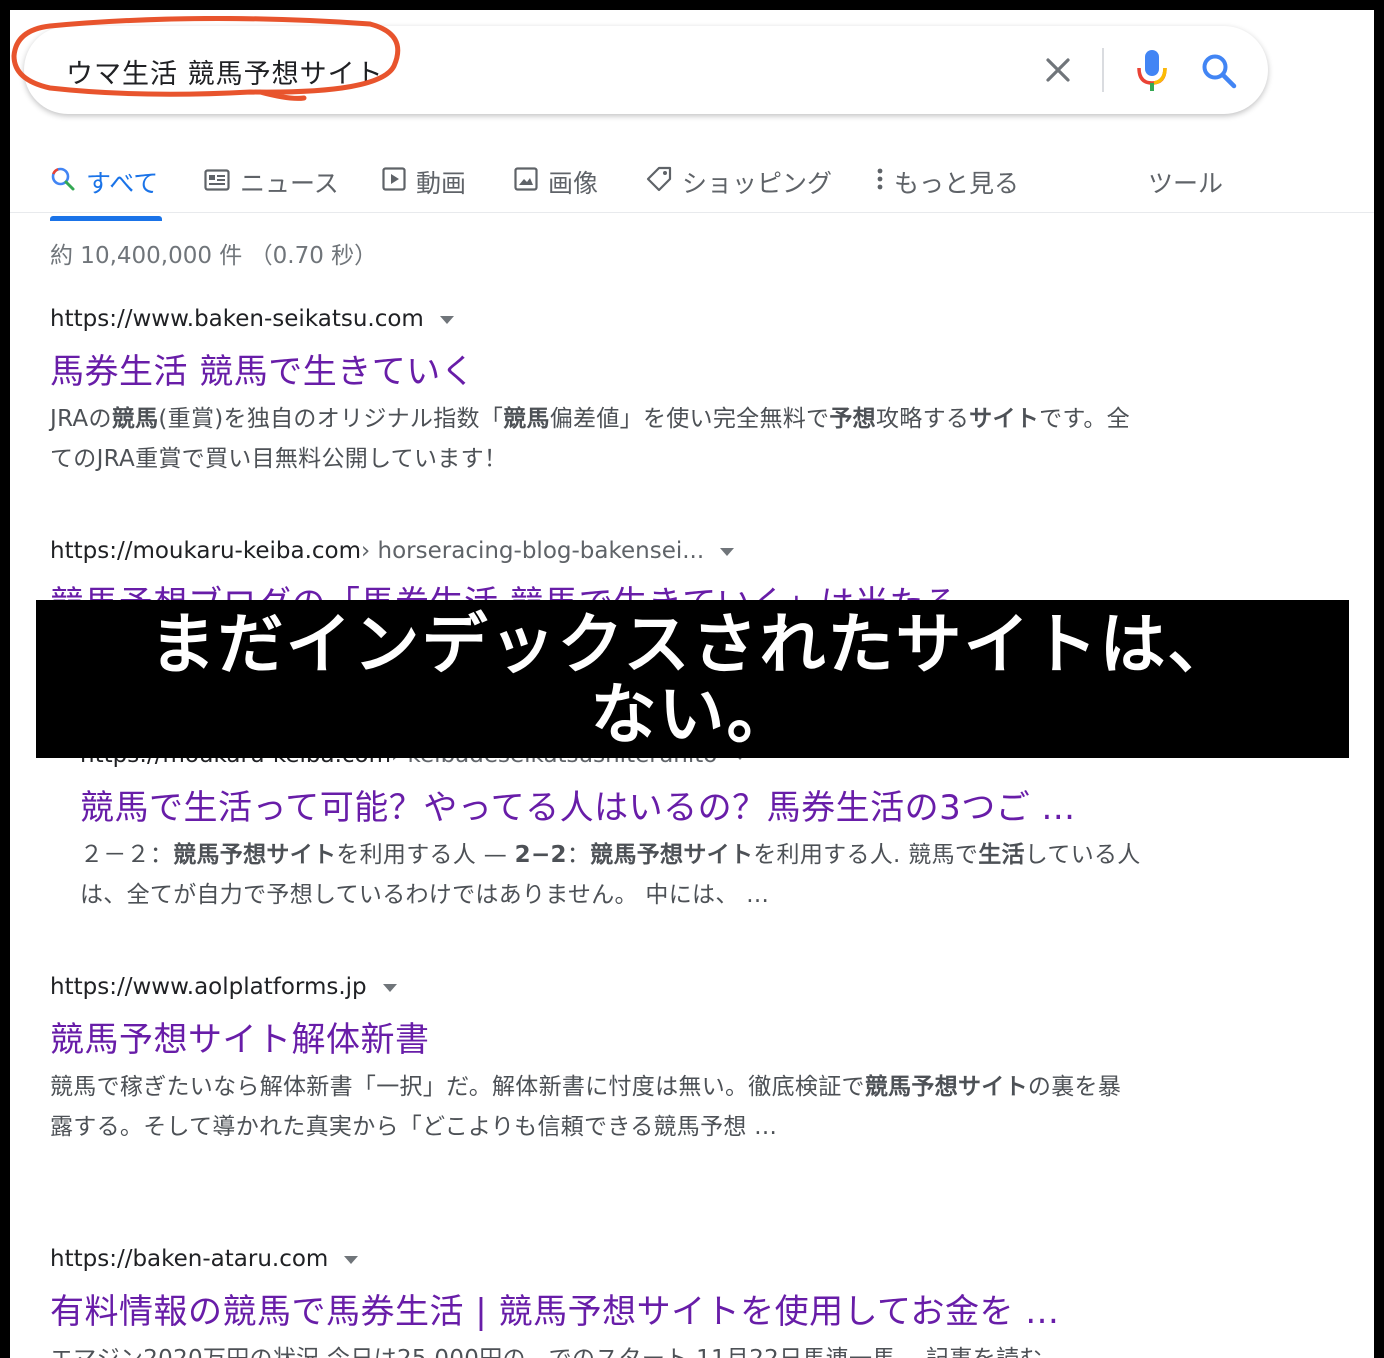 This screenshot has width=1384, height=1358. Describe the element at coordinates (1058, 70) in the screenshot. I see `clear-icon` at that location.